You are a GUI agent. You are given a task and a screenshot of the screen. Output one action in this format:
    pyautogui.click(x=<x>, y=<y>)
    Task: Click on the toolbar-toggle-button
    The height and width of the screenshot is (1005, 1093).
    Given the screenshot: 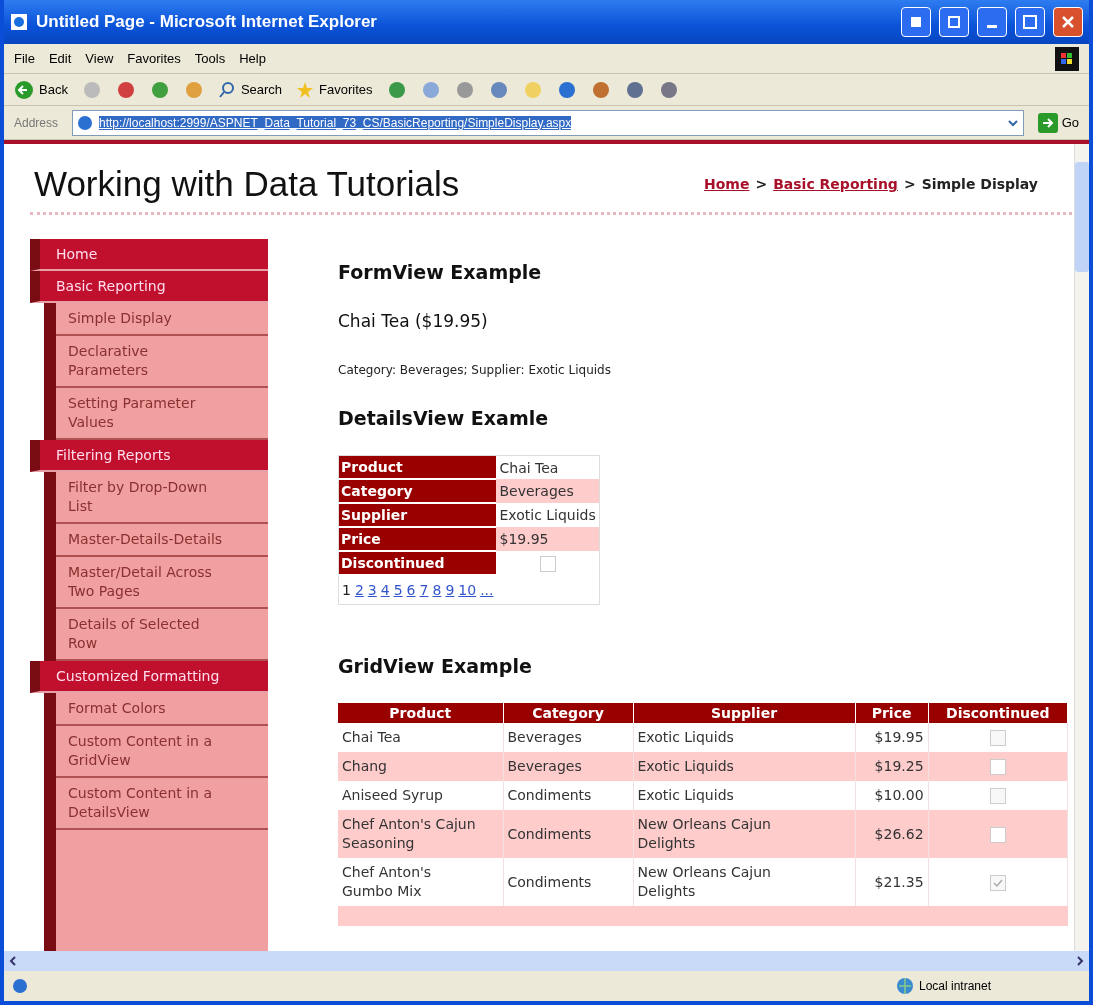 What is the action you would take?
    pyautogui.click(x=916, y=22)
    